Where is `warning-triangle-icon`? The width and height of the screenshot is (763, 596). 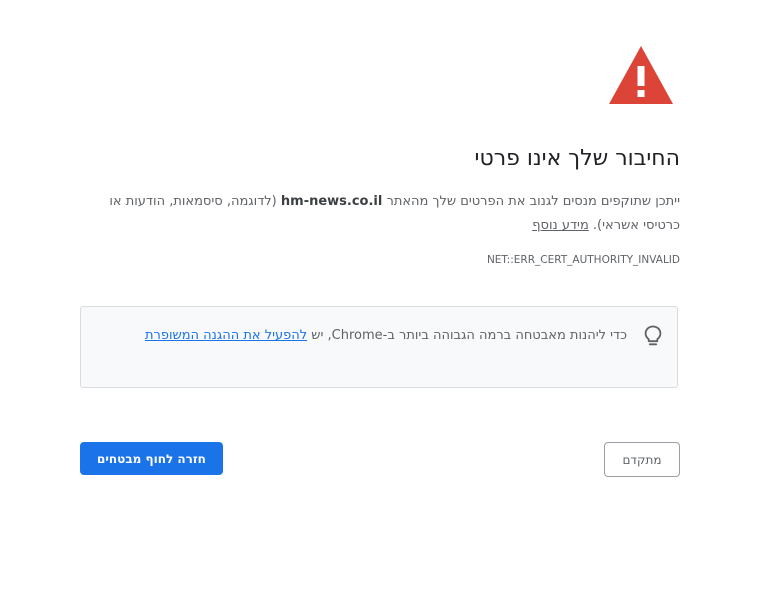
warning-triangle-icon is located at coordinates (641, 75).